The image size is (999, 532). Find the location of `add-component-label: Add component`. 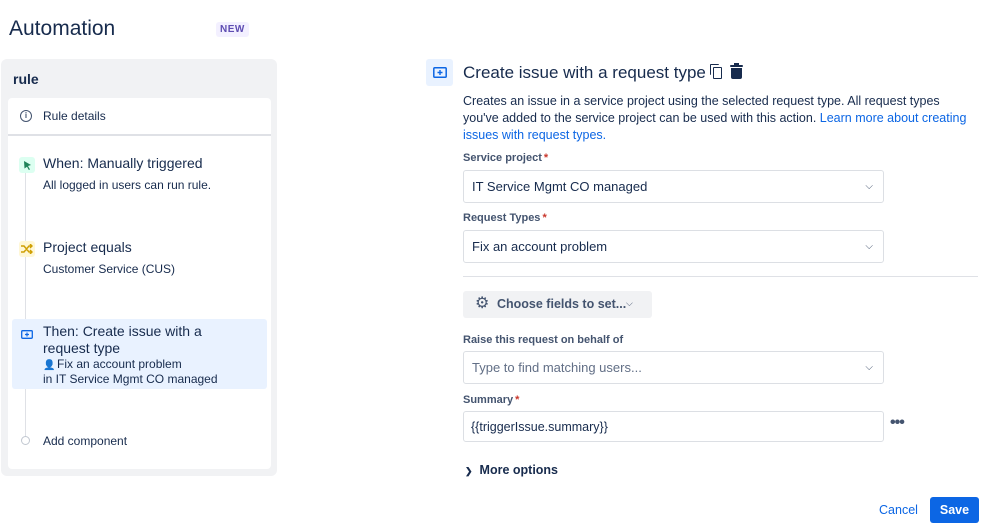

add-component-label: Add component is located at coordinates (85, 441).